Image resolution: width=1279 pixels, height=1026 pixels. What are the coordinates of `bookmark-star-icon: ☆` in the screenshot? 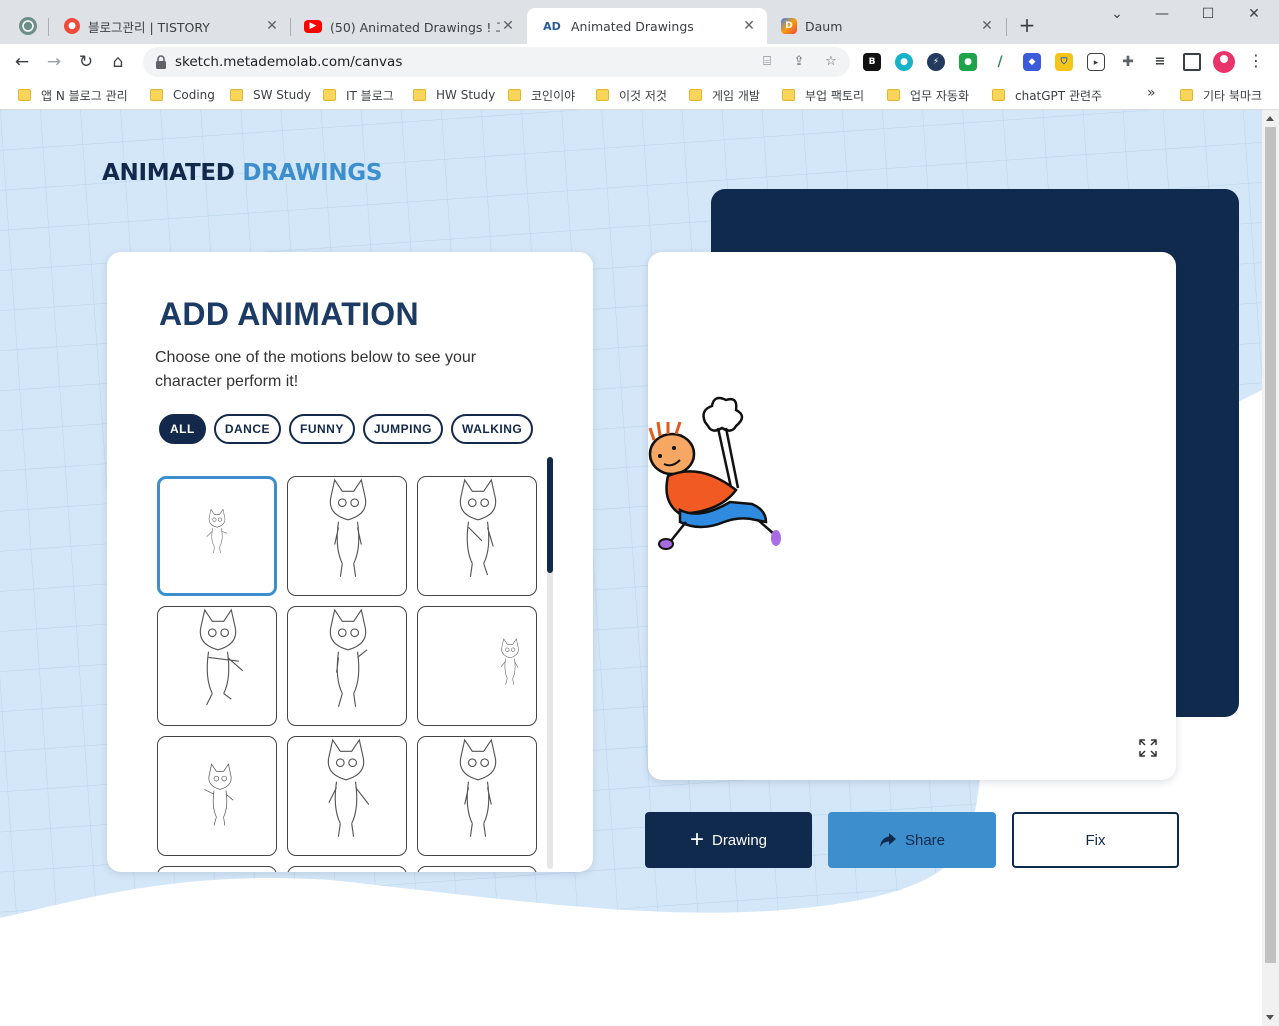 It's located at (831, 62).